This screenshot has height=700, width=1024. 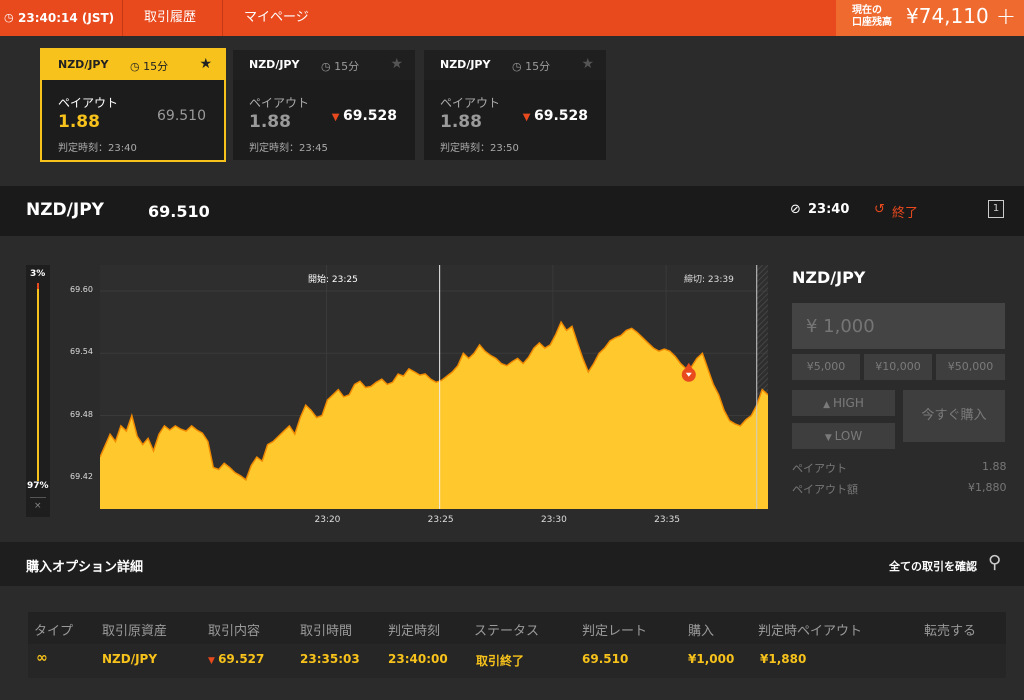 I want to click on high-button-label: HIGH, so click(x=848, y=403).